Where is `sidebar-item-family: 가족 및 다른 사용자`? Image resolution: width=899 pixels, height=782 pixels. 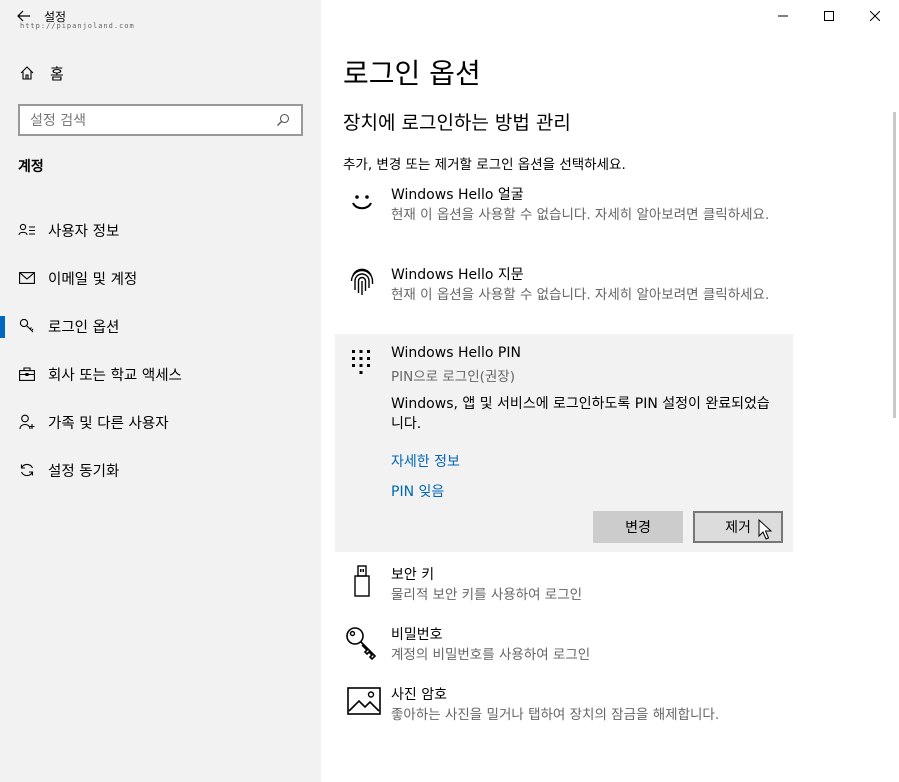
sidebar-item-family: 가족 및 다른 사용자 is located at coordinates (160, 422).